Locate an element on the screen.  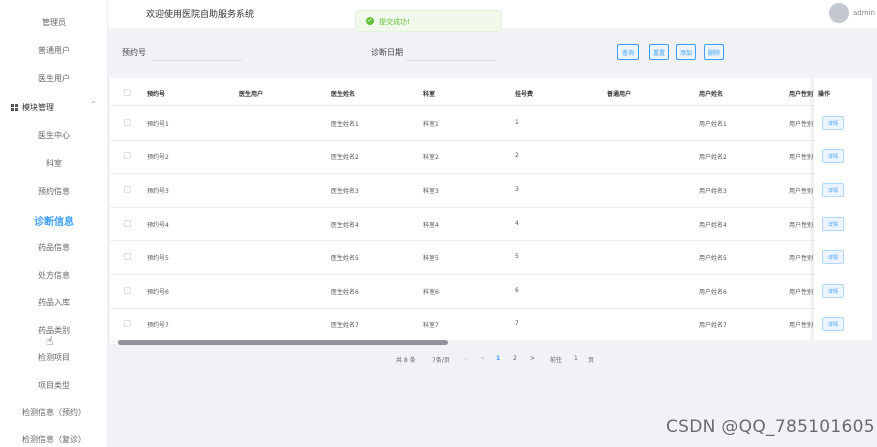
pagination-page-2: 2 is located at coordinates (515, 358).